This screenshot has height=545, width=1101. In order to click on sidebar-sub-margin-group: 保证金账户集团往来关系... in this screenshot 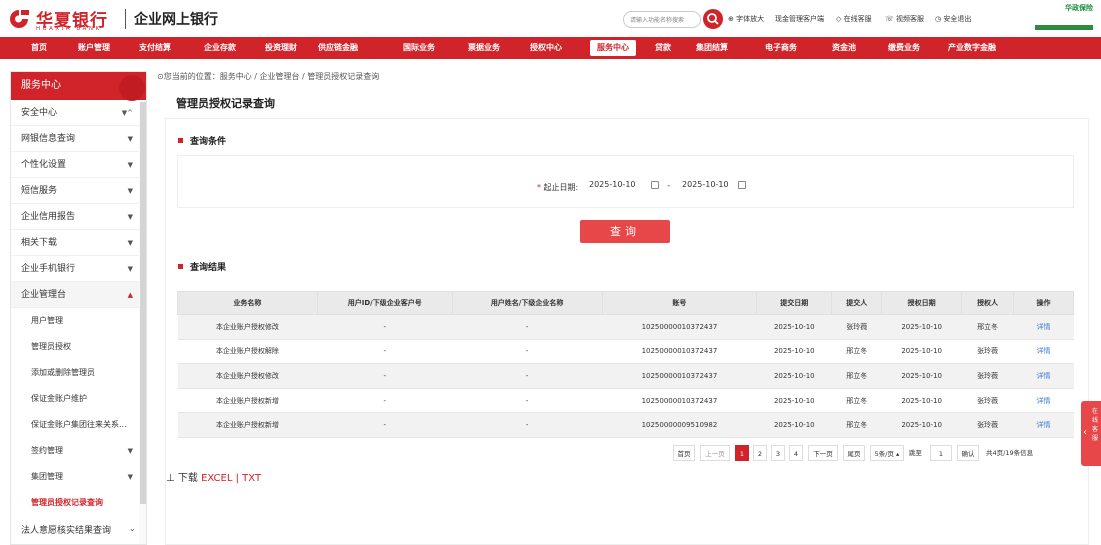, I will do `click(75, 425)`.